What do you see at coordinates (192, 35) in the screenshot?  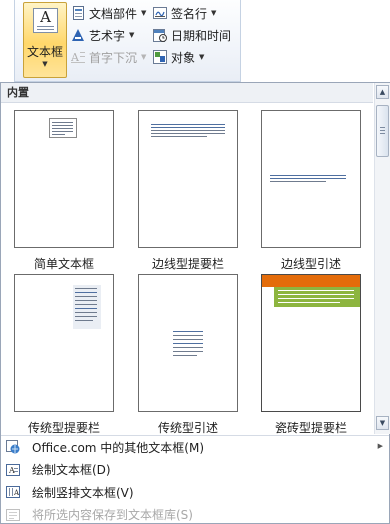 I see `date-time-button: 日期和时间` at bounding box center [192, 35].